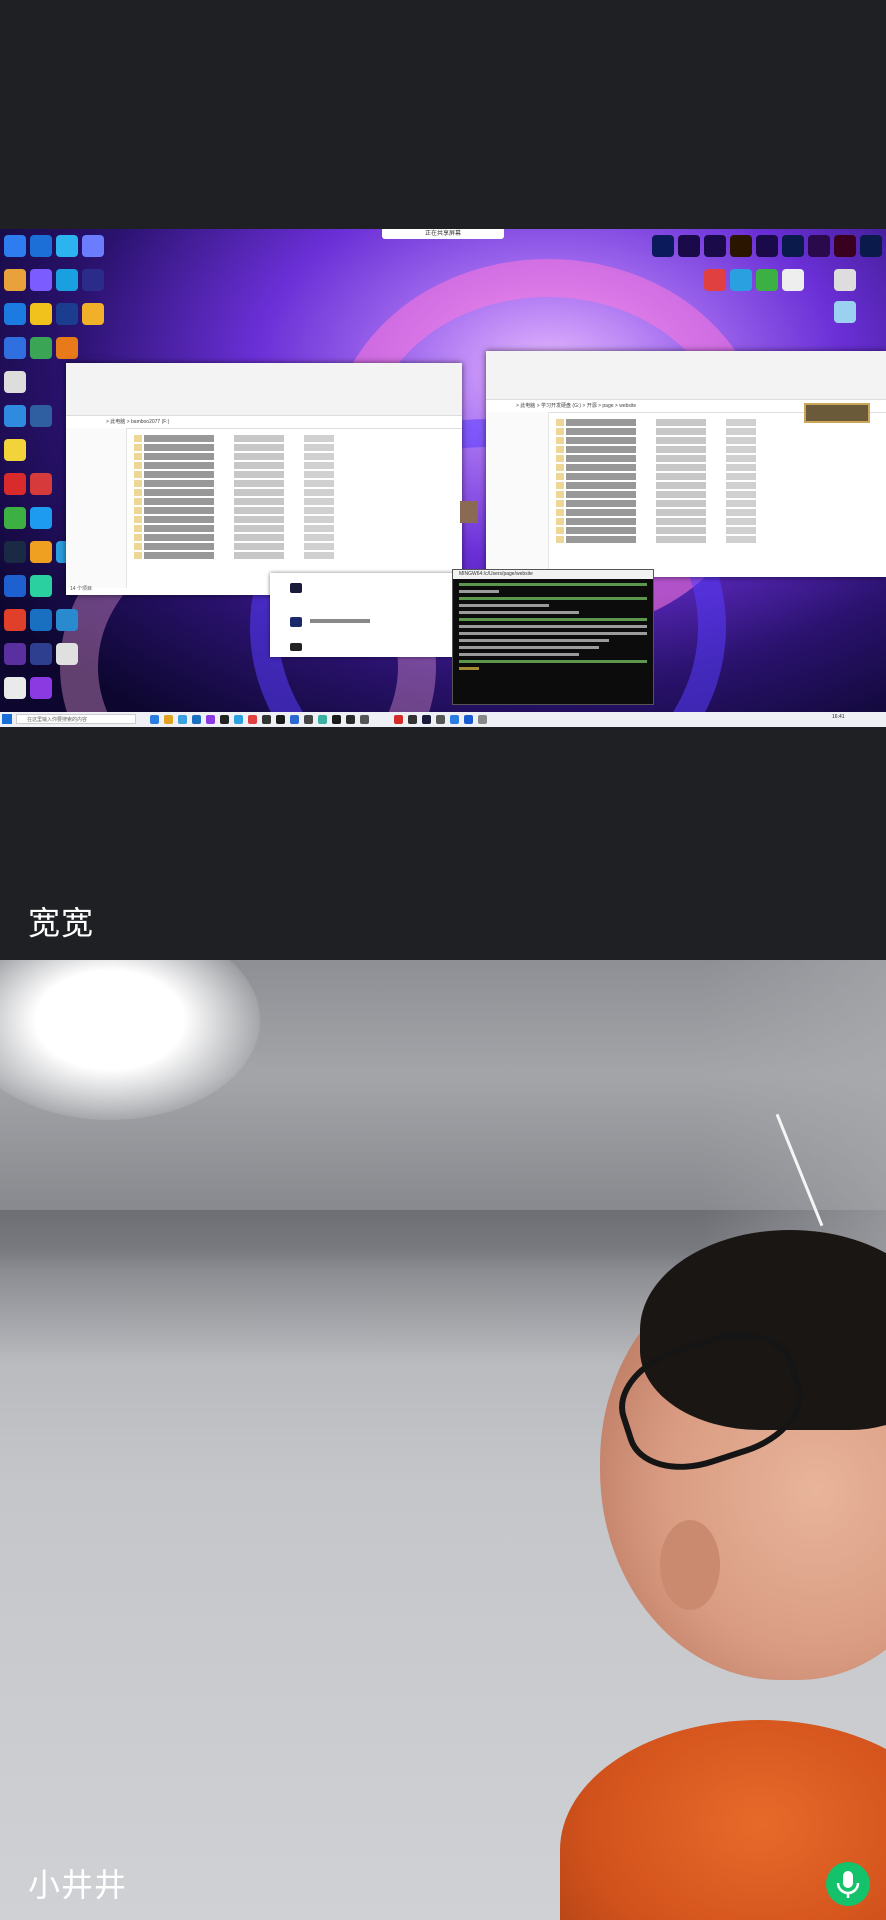 Image resolution: width=886 pixels, height=1920 pixels. Describe the element at coordinates (848, 1884) in the screenshot. I see `microphone-button` at that location.